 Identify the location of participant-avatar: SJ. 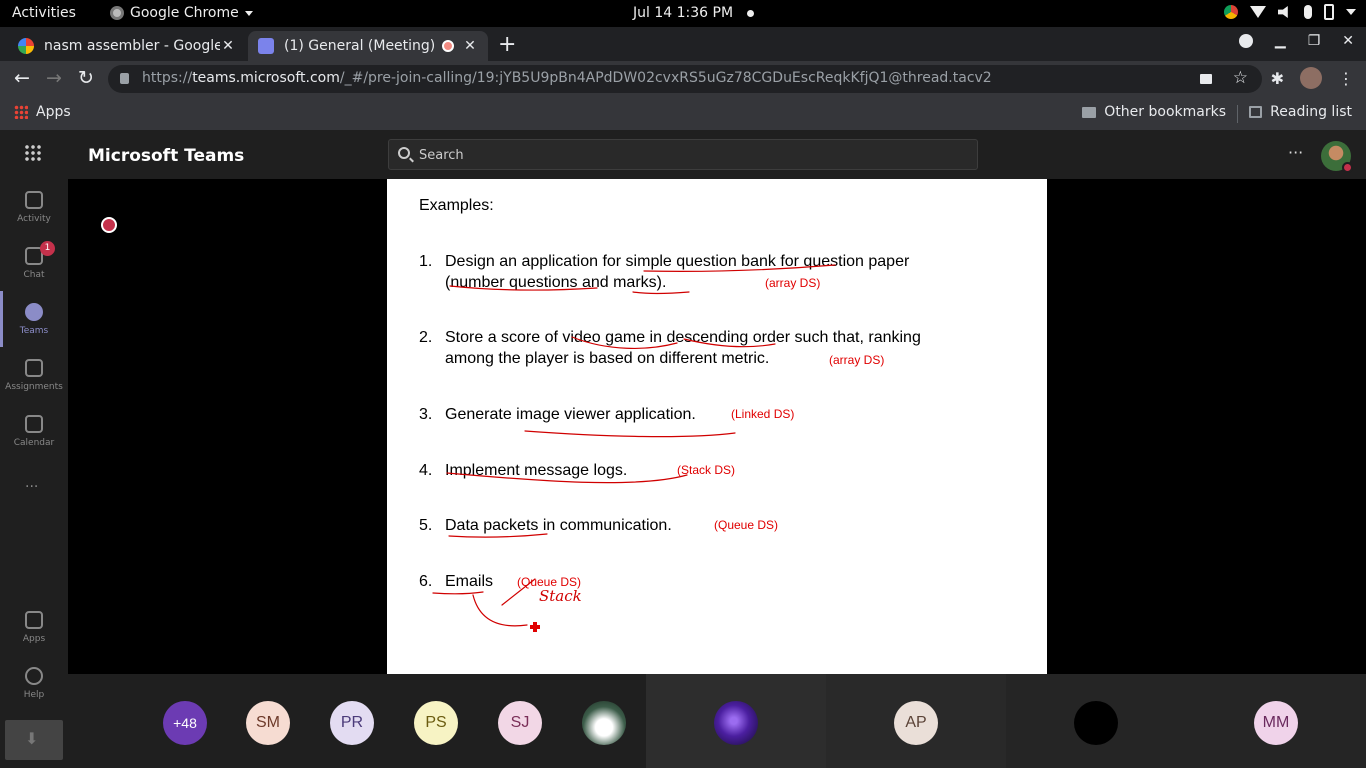
(520, 723).